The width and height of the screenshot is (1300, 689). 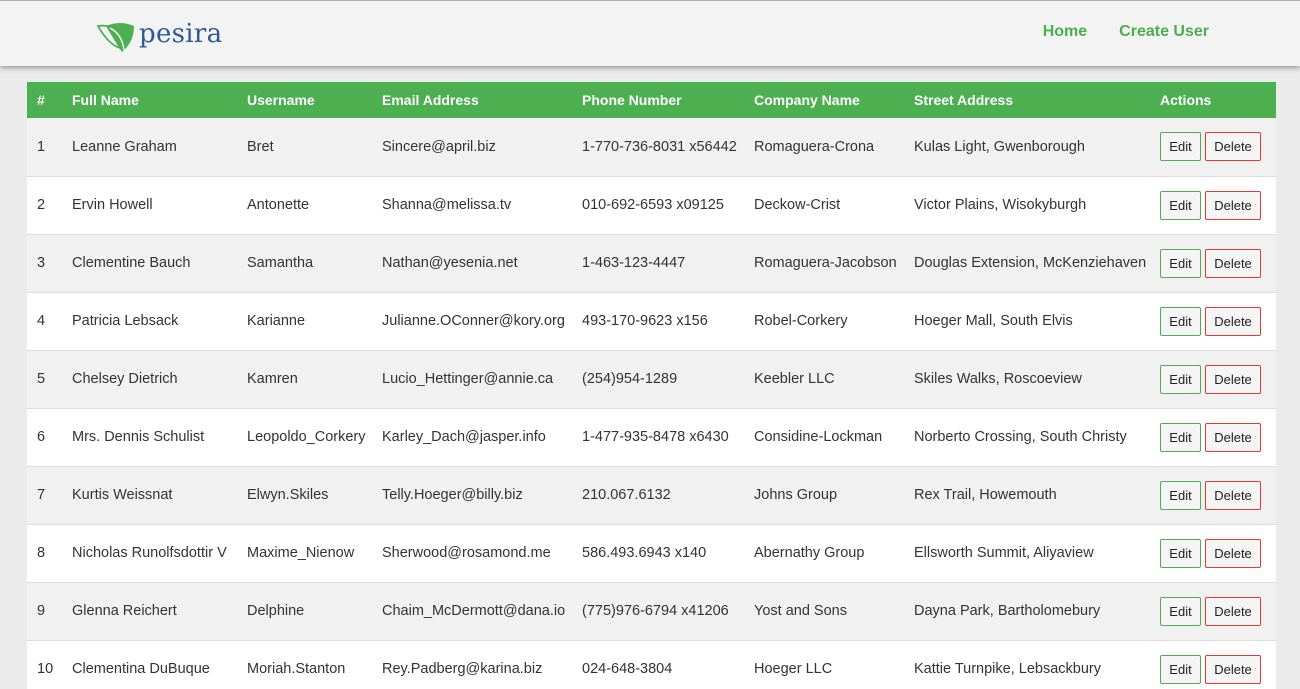 I want to click on username-cell: Karianne, so click(x=276, y=321).